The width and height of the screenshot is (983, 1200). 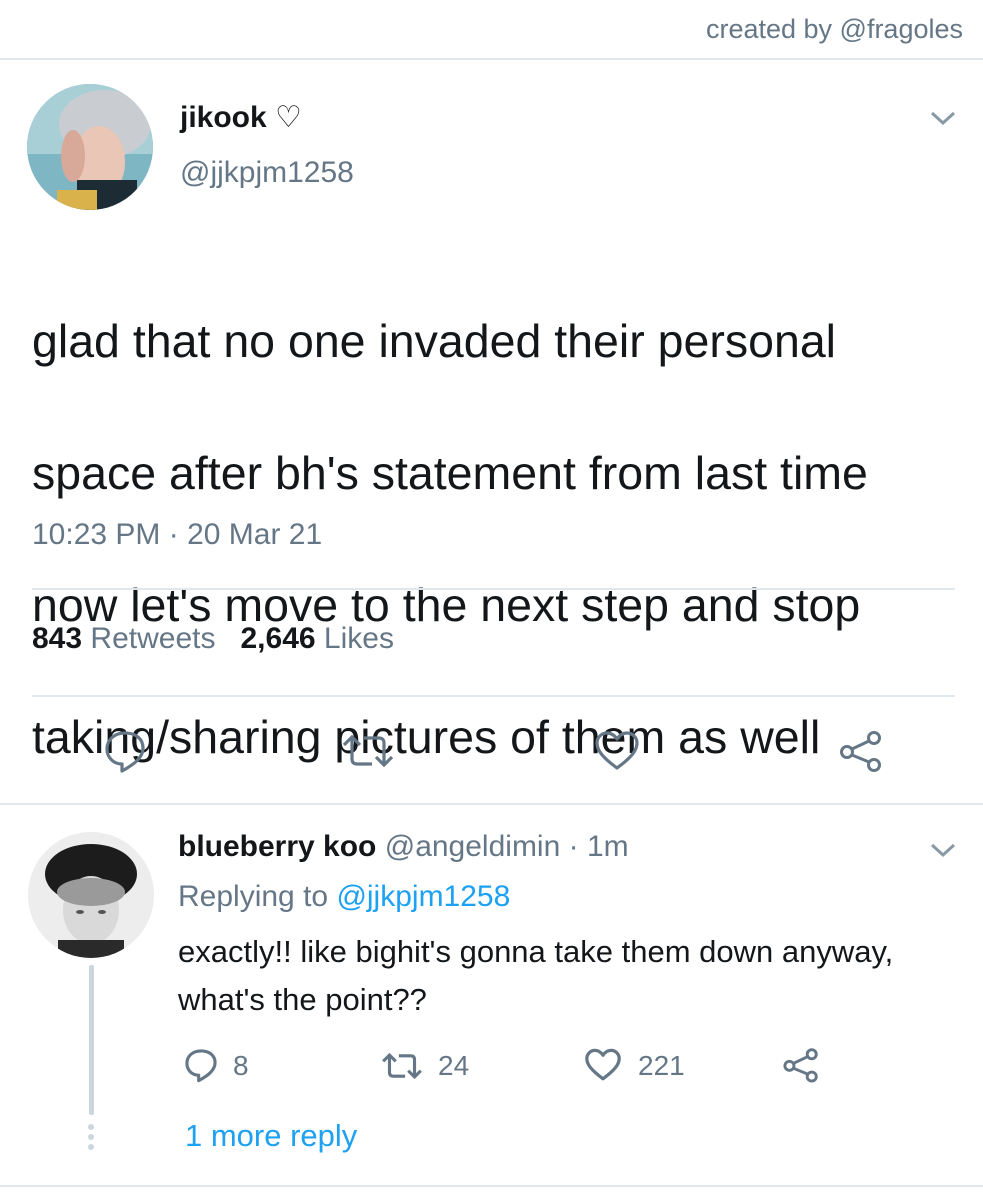 What do you see at coordinates (253, 896) in the screenshot?
I see `replying-prefix: Replying to` at bounding box center [253, 896].